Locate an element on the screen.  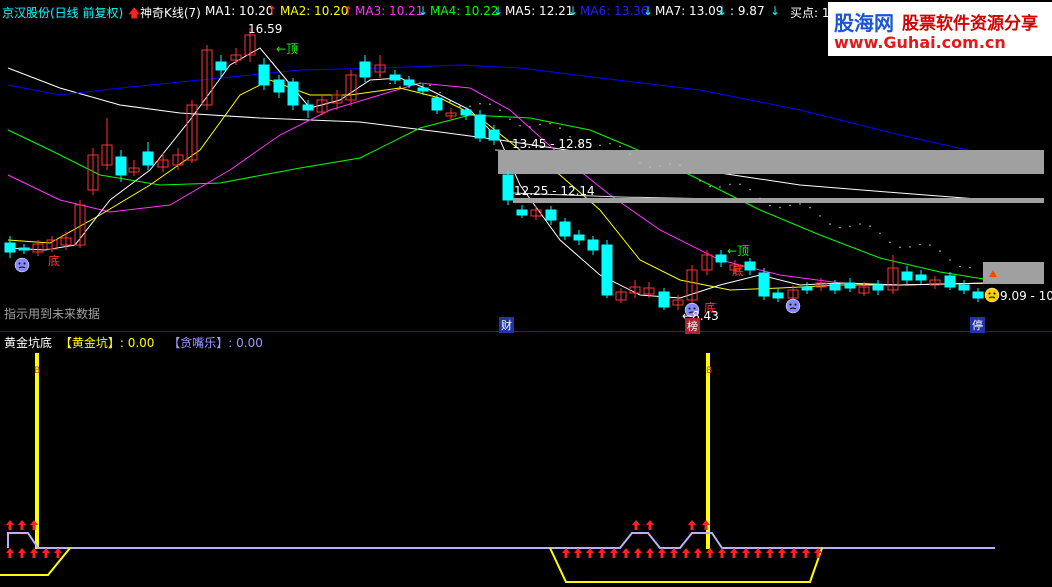
ma5-value: MA5: 12.21 is located at coordinates (539, 11).